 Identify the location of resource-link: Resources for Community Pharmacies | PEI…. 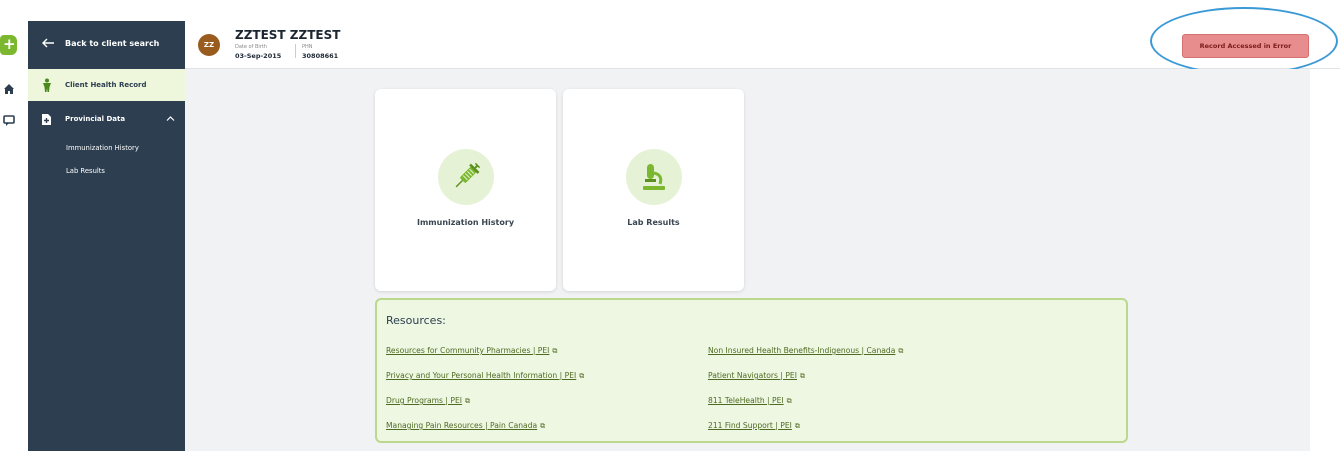
(471, 351).